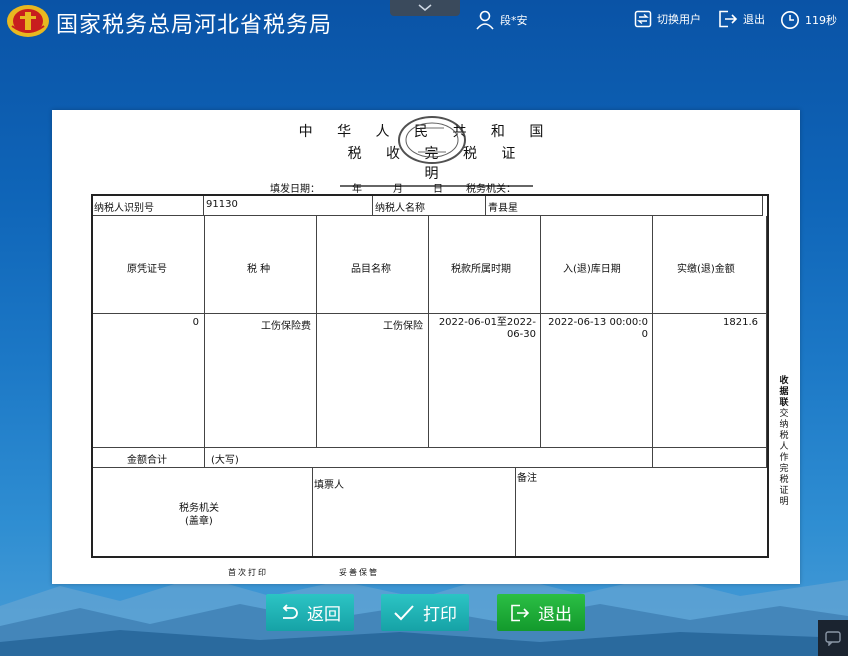 The image size is (848, 656). I want to click on authority-seal-sublabel: (盖章), so click(199, 521).